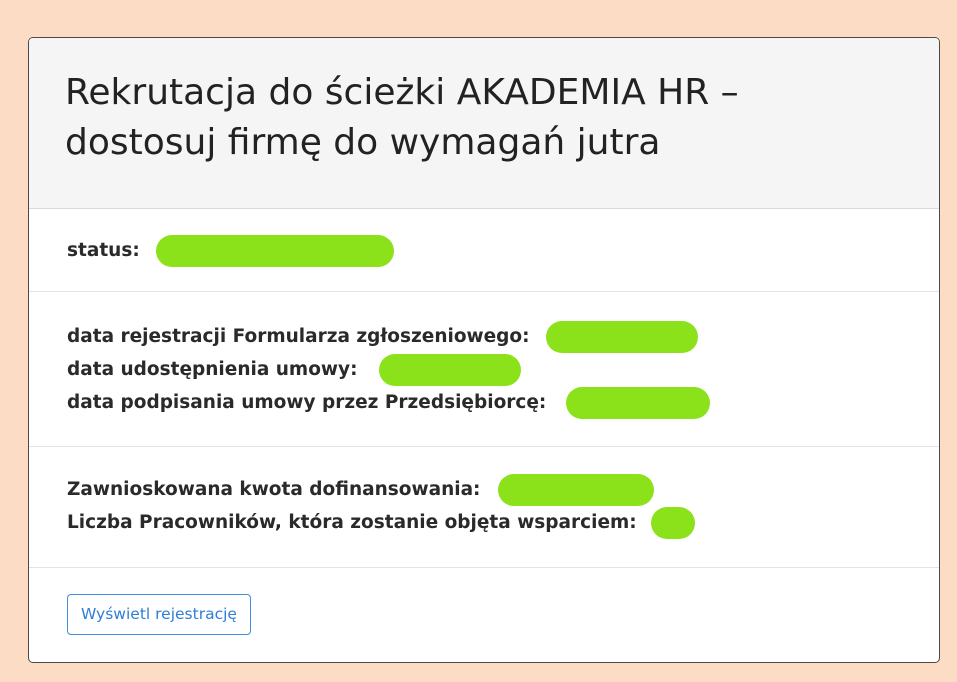 This screenshot has width=957, height=682. I want to click on status-label: status:, so click(103, 250).